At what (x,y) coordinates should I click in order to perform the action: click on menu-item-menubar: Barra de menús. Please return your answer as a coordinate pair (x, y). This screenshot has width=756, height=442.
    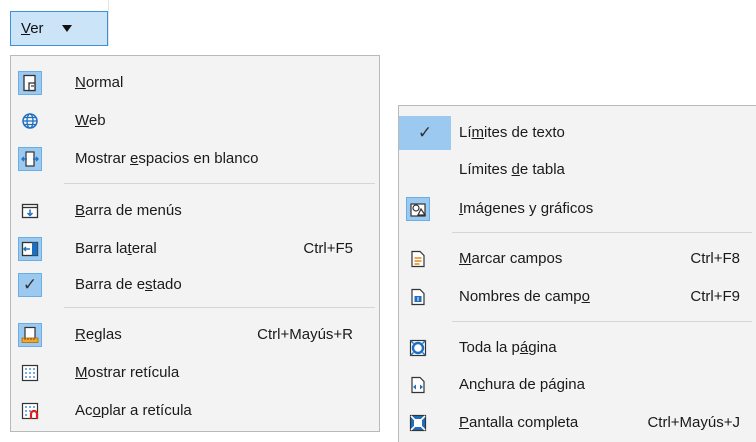
    Looking at the image, I should click on (195, 211).